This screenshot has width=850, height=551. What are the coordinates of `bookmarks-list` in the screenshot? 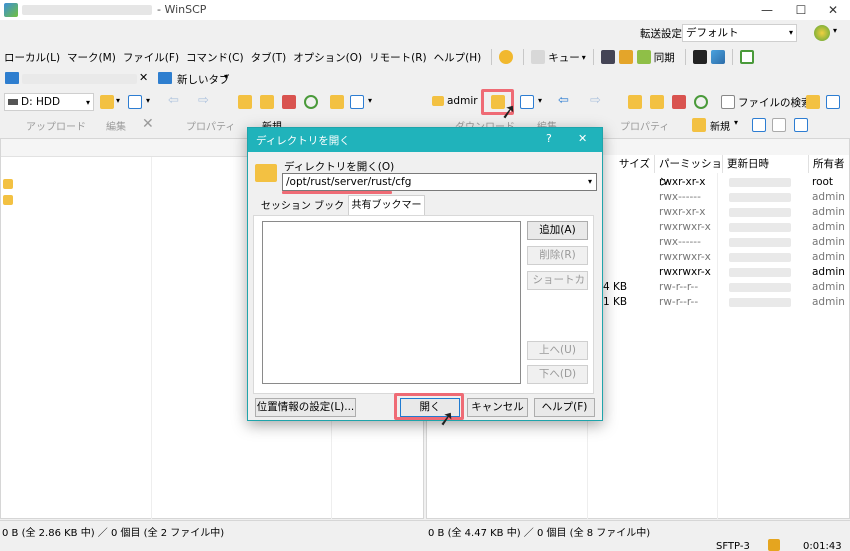 It's located at (391, 302).